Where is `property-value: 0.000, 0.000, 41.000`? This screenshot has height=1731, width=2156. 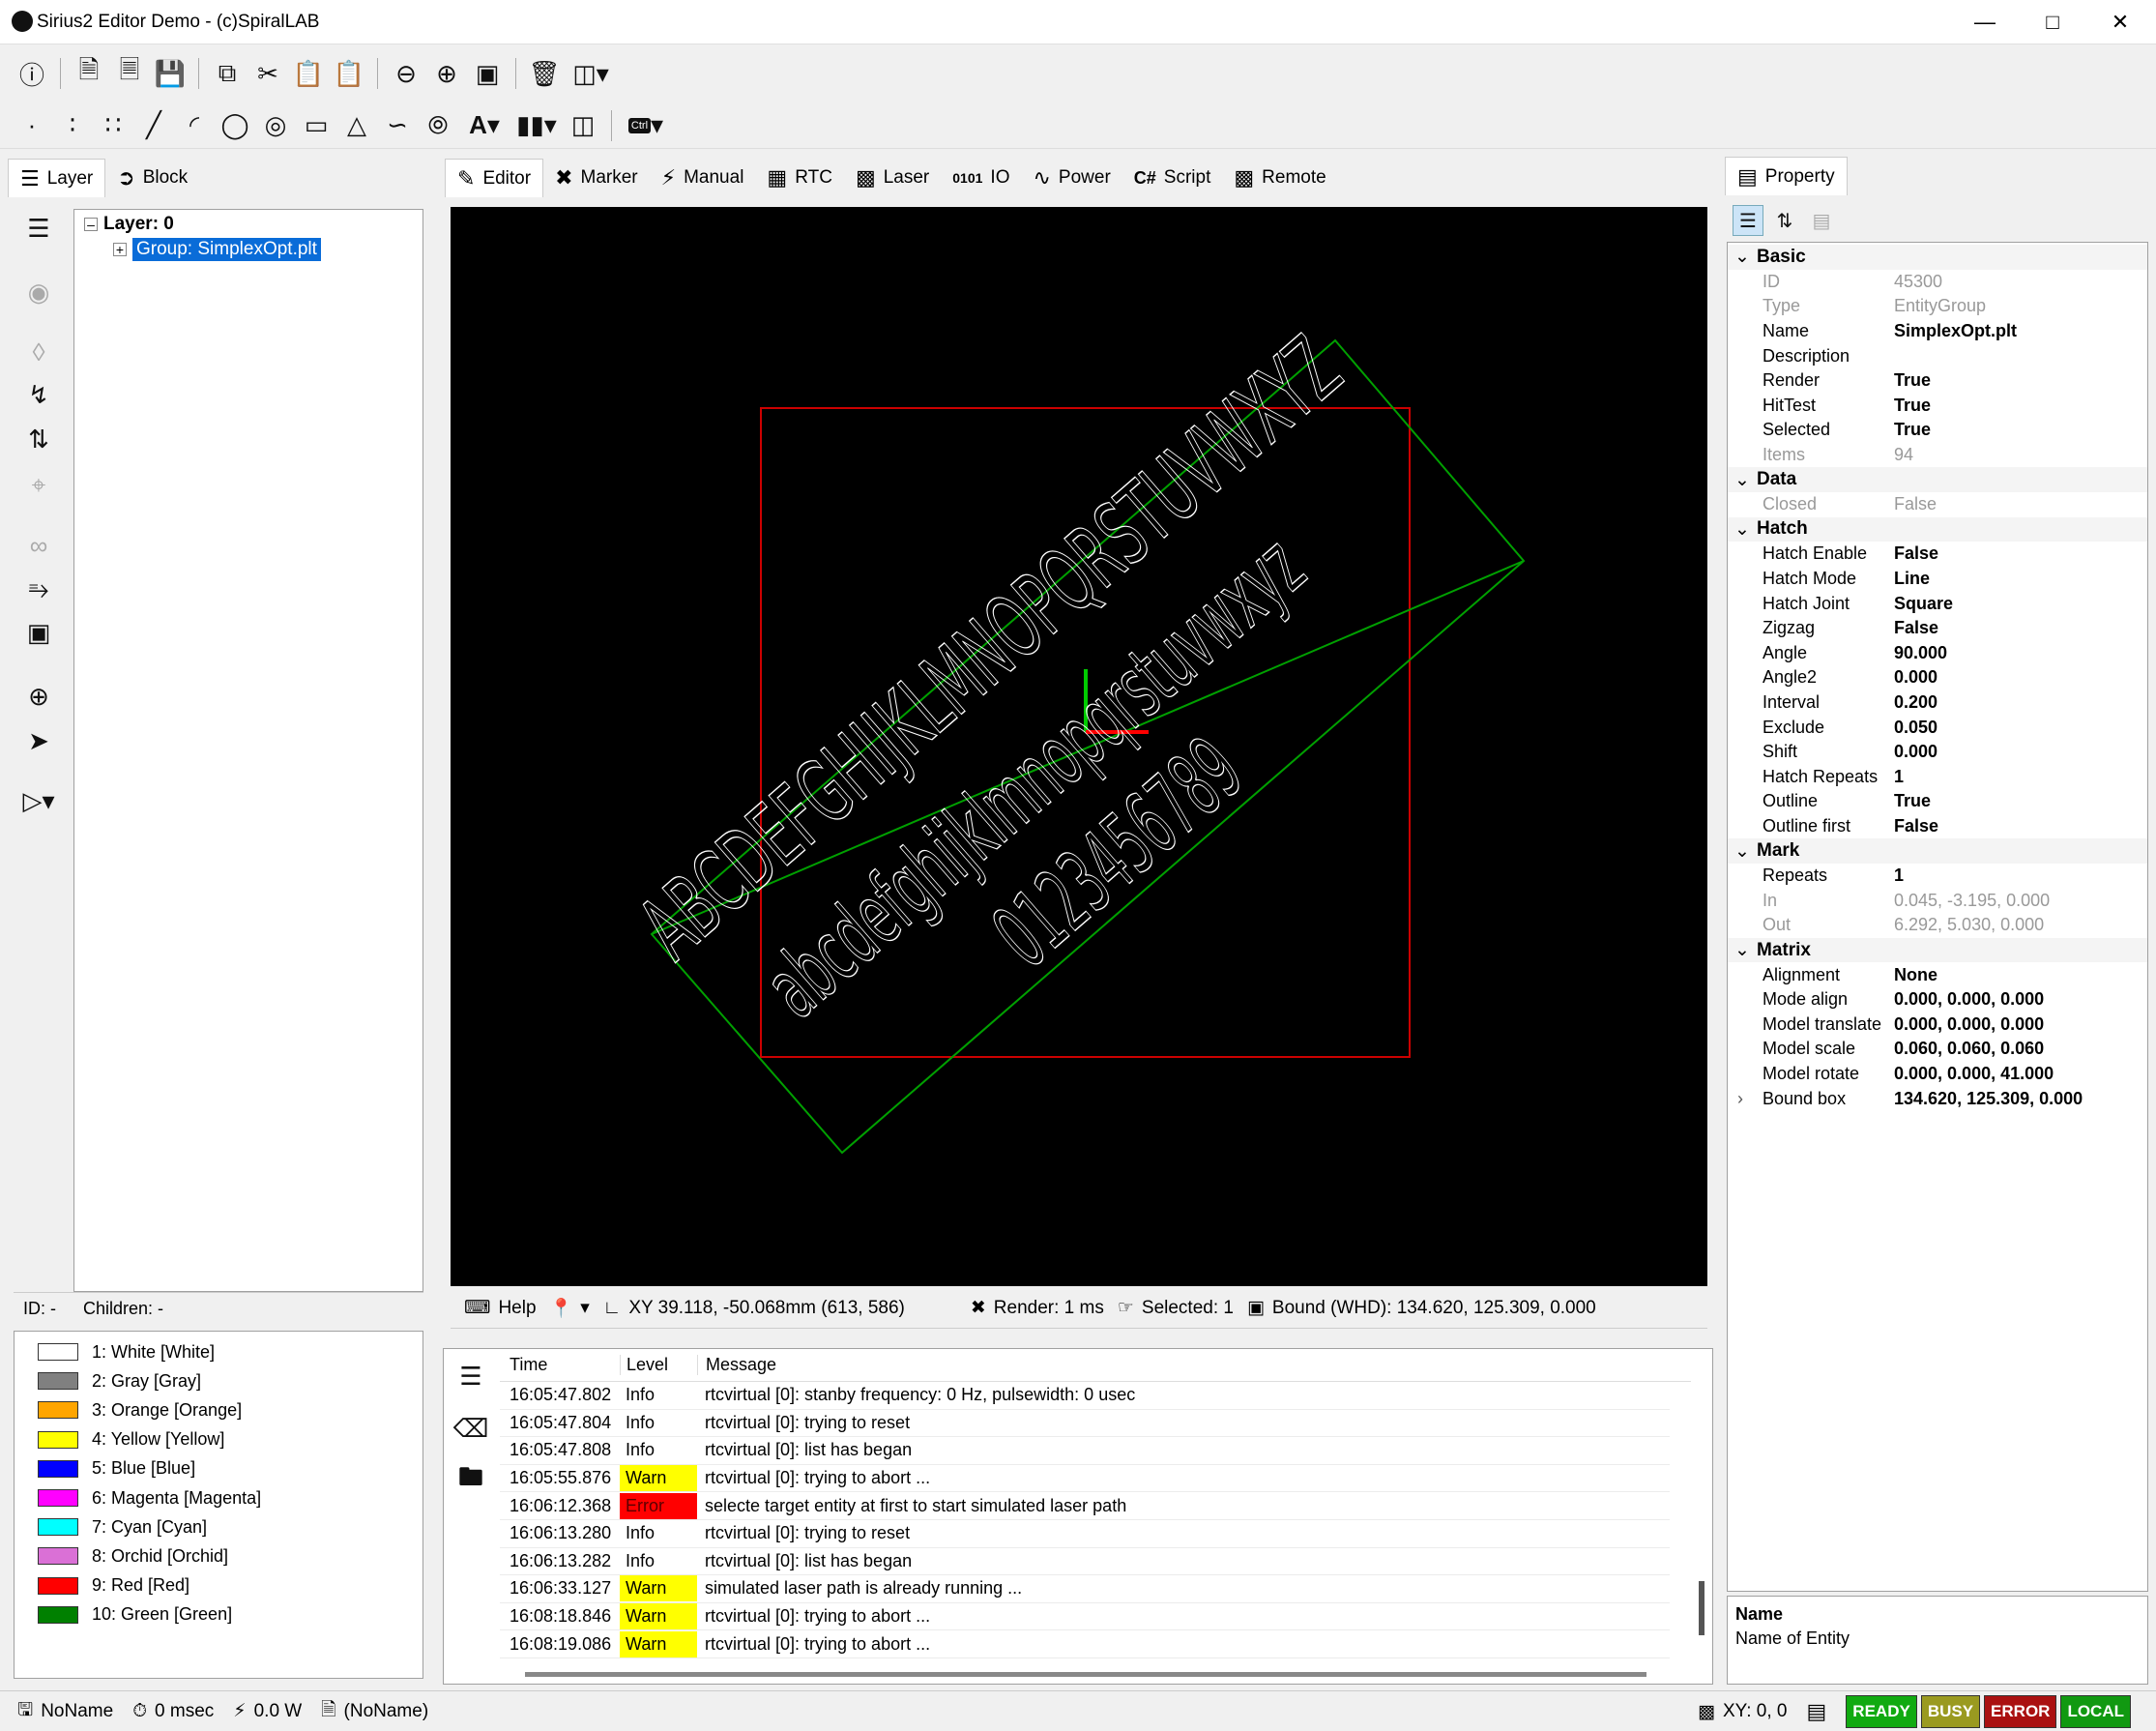
property-value: 0.000, 0.000, 41.000 is located at coordinates (1973, 1074).